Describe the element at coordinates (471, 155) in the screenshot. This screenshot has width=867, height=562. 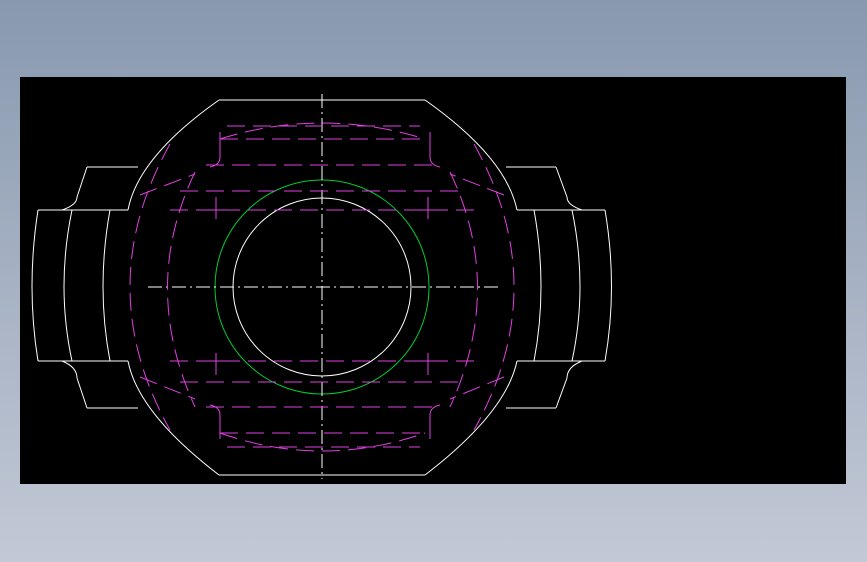
I see `outer-arc-right` at that location.